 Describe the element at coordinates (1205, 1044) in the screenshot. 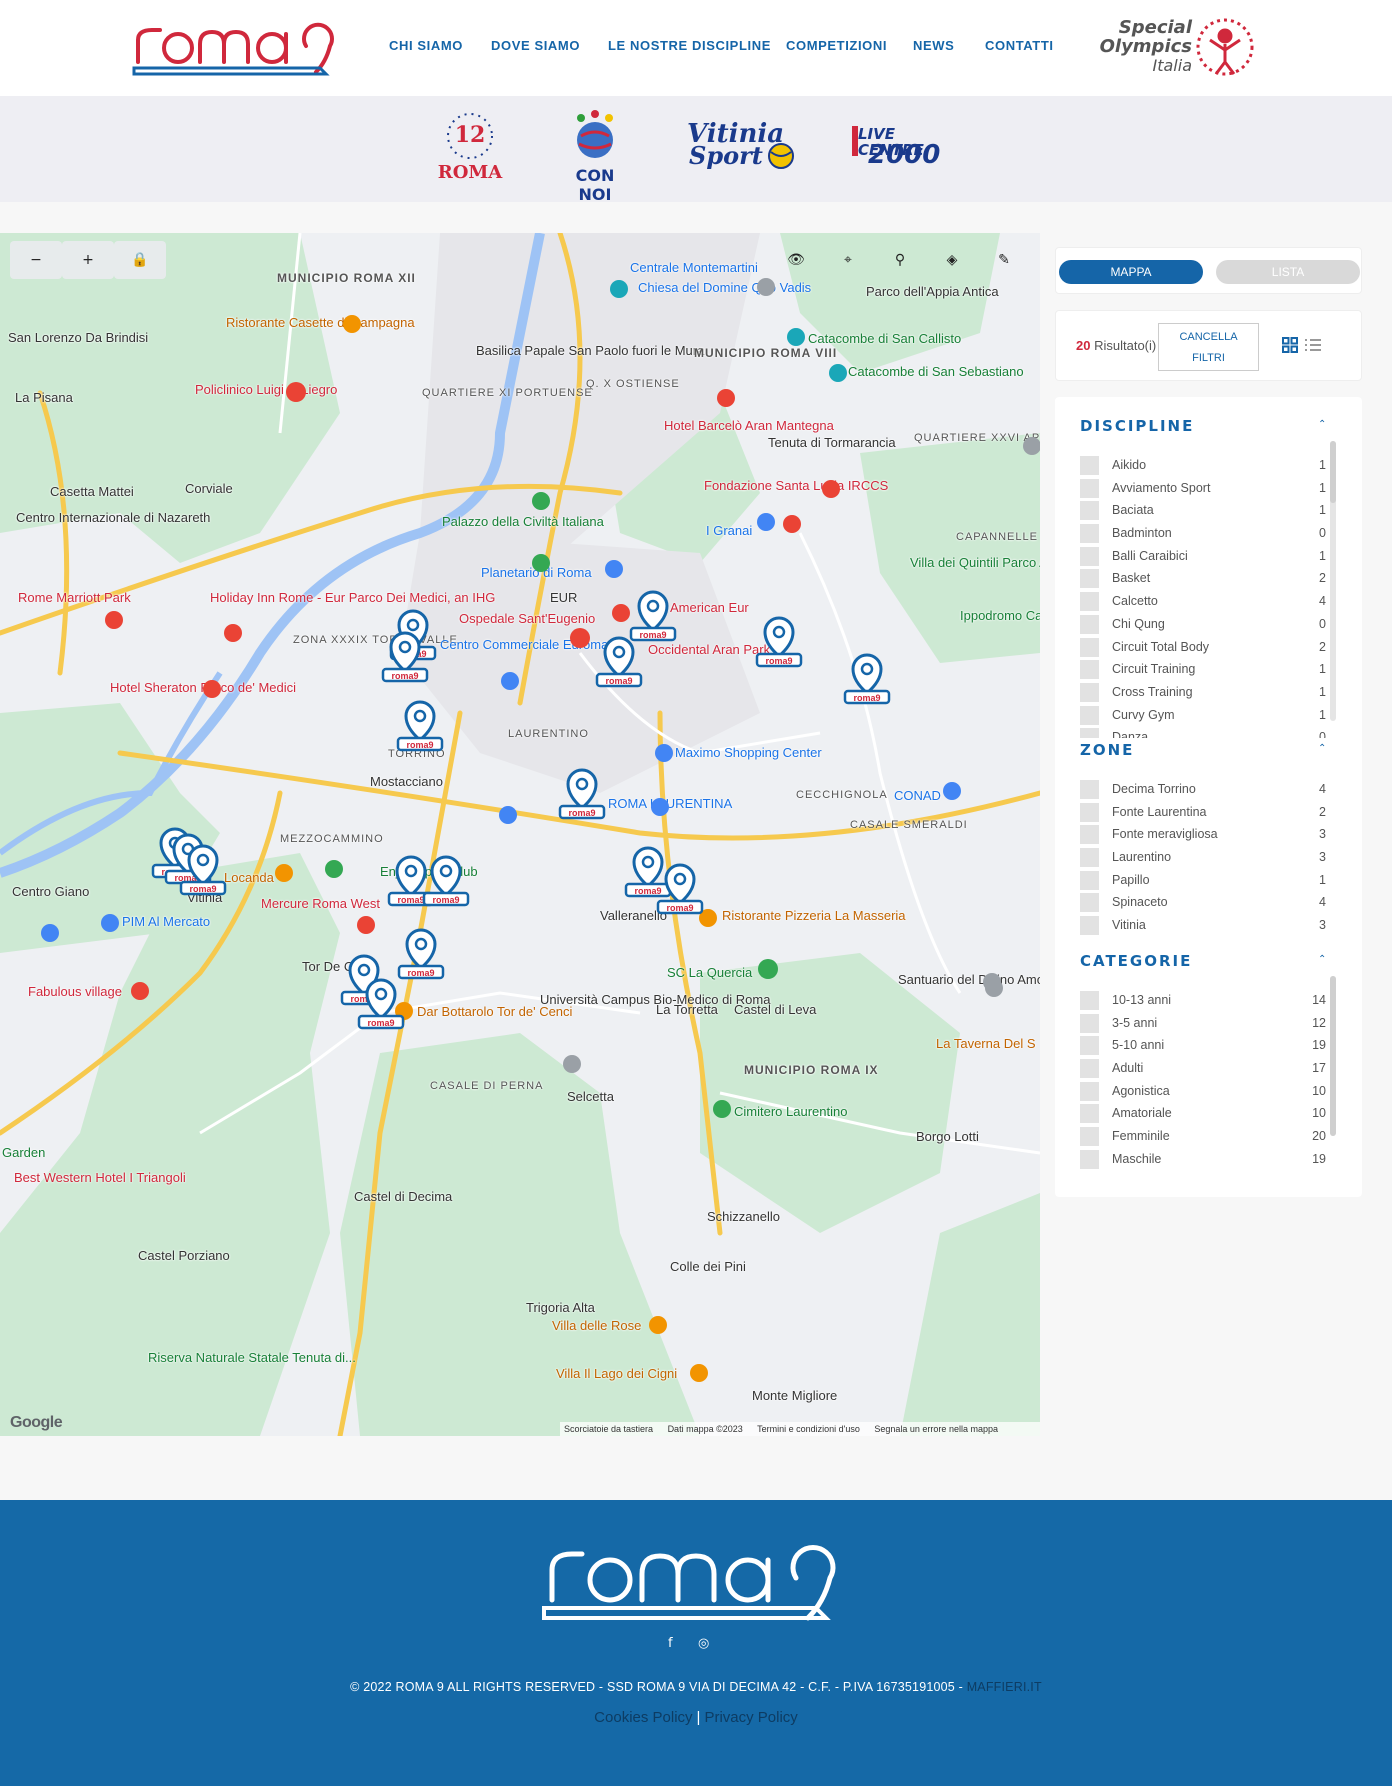

I see `filter-row: 5-10 anni 19` at that location.